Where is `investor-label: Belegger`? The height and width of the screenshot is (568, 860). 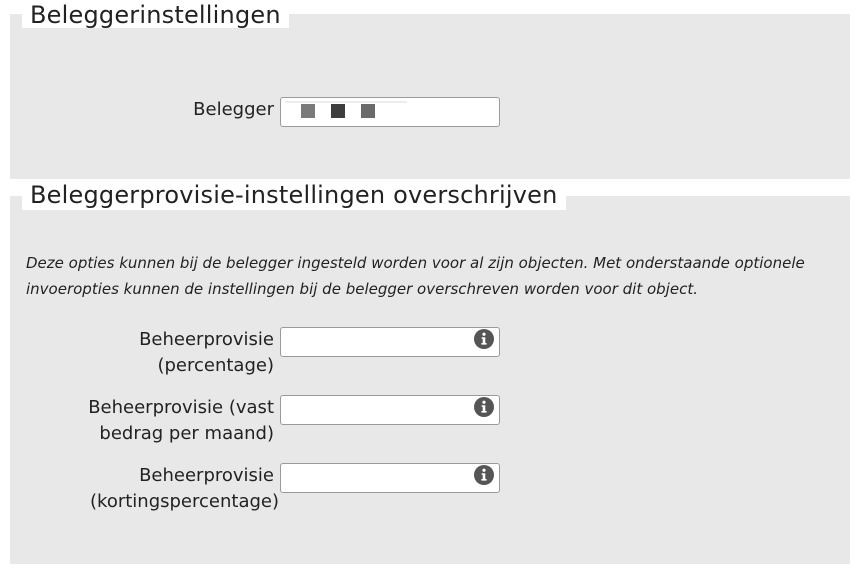
investor-label: Belegger is located at coordinates (233, 109).